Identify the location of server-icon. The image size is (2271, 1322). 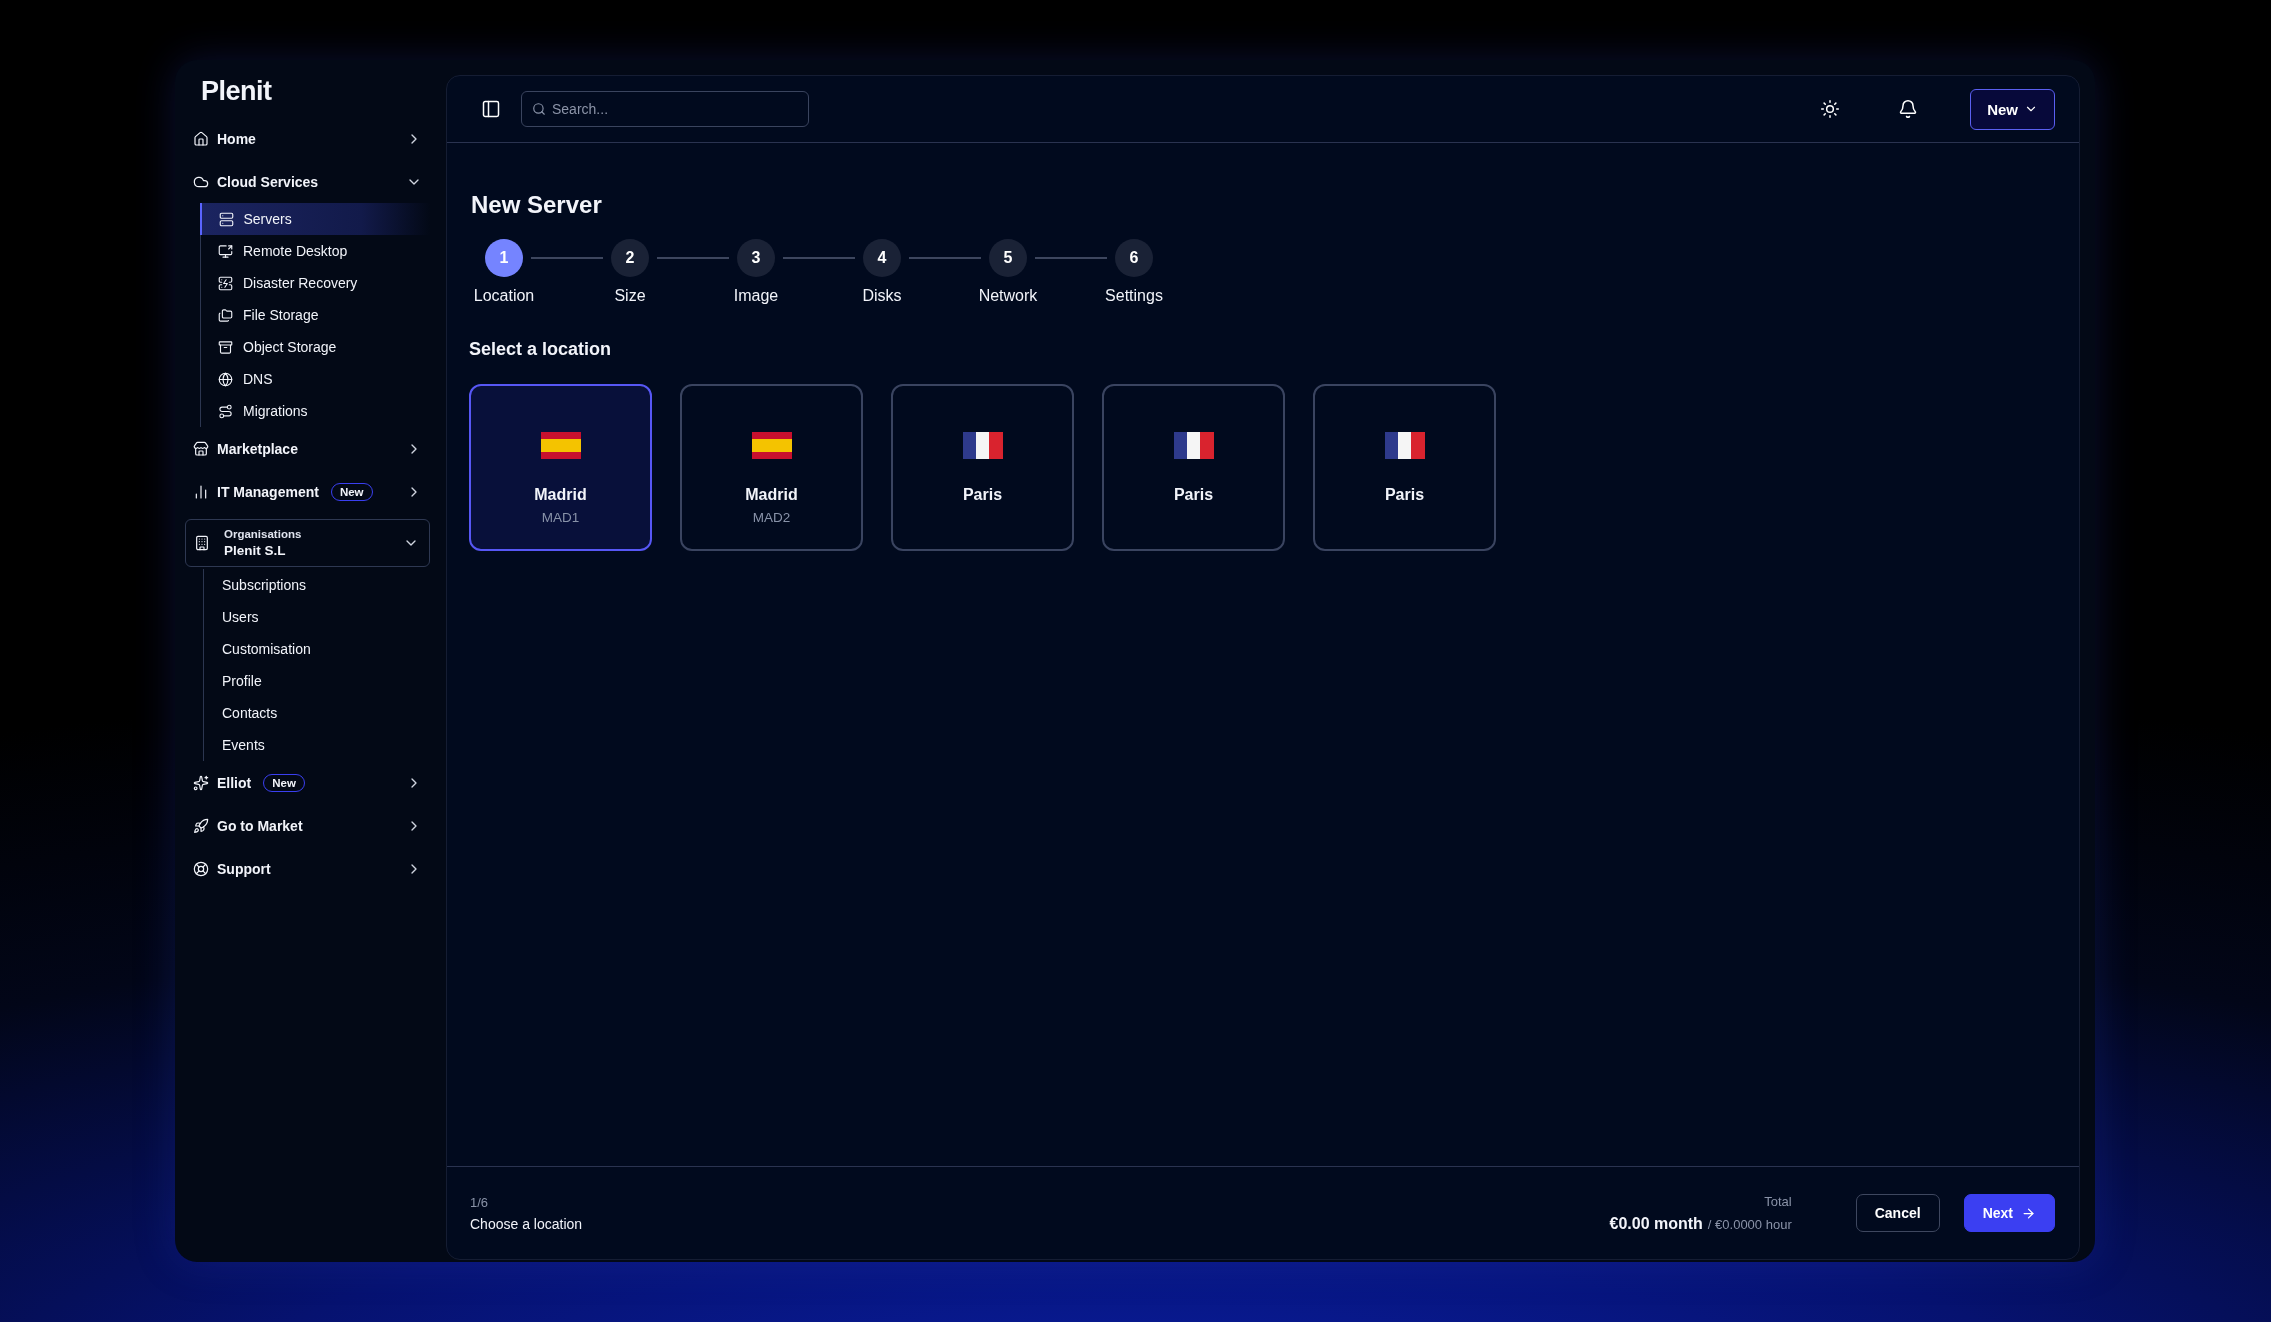
(226, 219).